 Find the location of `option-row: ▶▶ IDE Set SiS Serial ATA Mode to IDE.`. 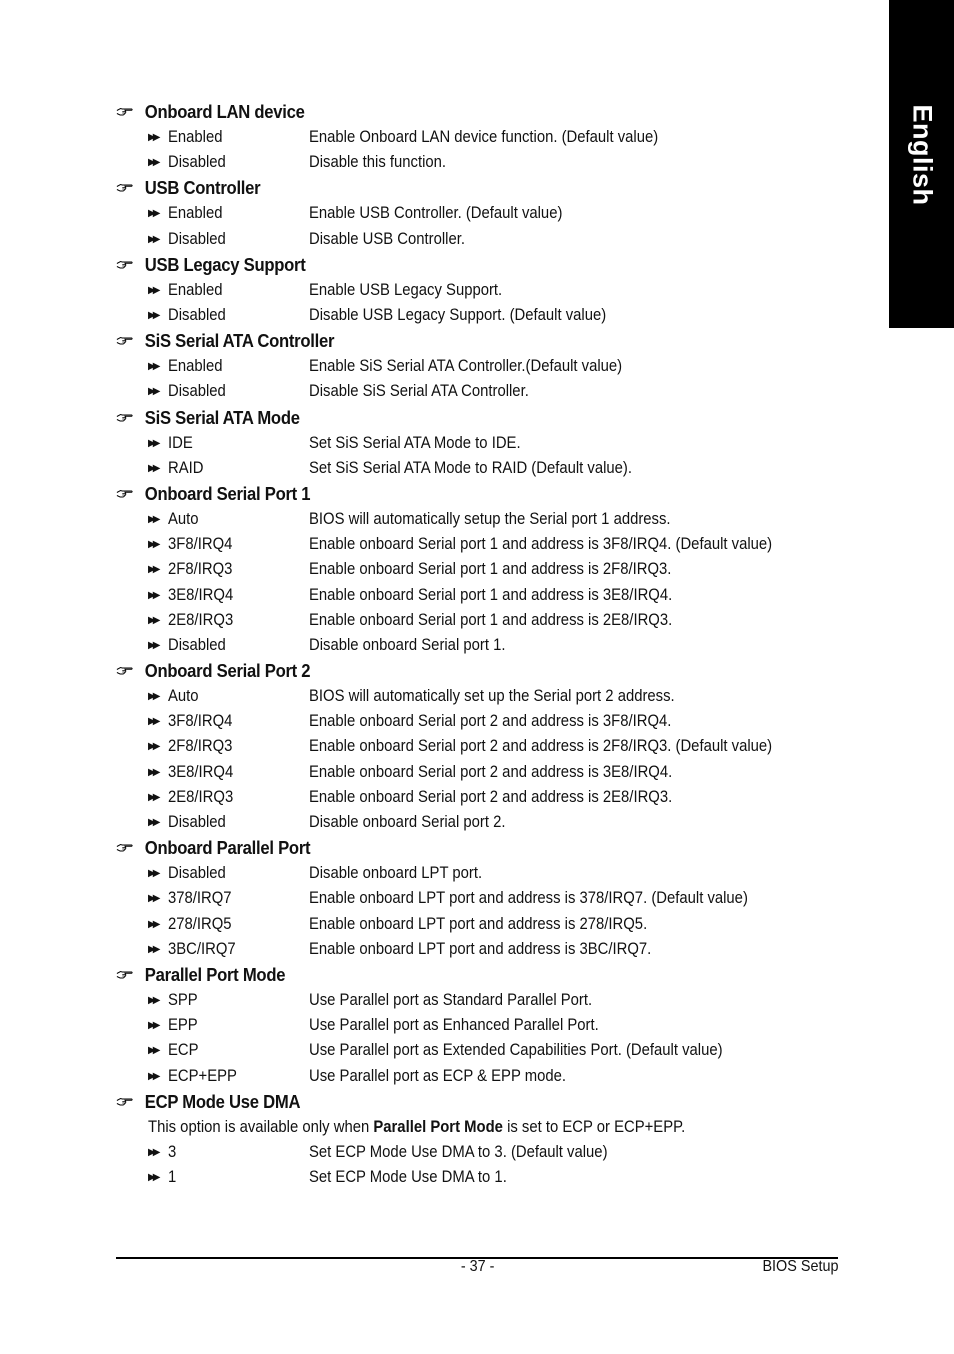

option-row: ▶▶ IDE Set SiS Serial ATA Mode to IDE. is located at coordinates (476, 443).